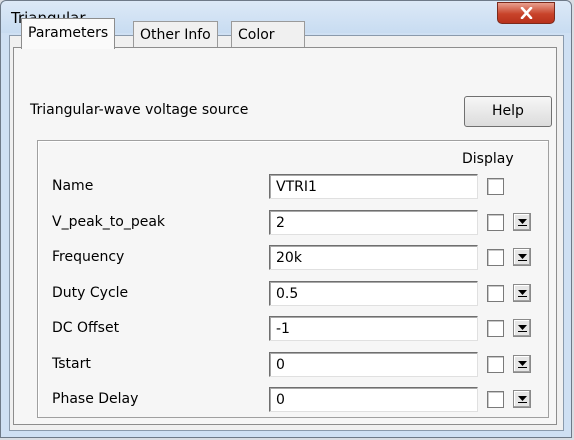 This screenshot has width=574, height=440. What do you see at coordinates (373, 186) in the screenshot?
I see `name-field` at bounding box center [373, 186].